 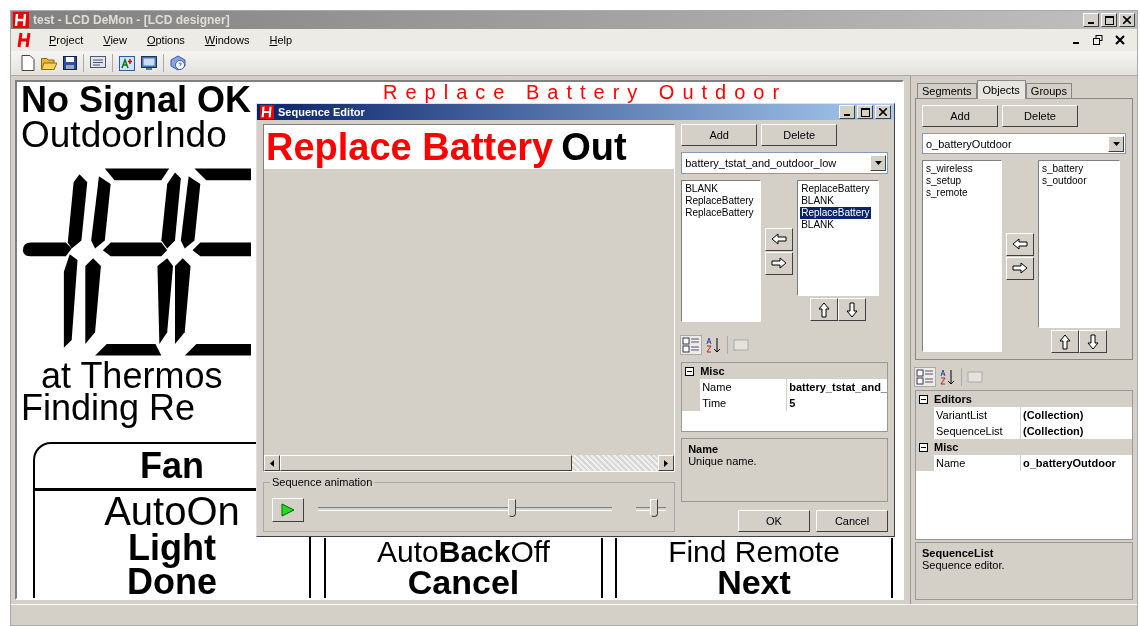 What do you see at coordinates (227, 40) in the screenshot?
I see `menu-item: Windows` at bounding box center [227, 40].